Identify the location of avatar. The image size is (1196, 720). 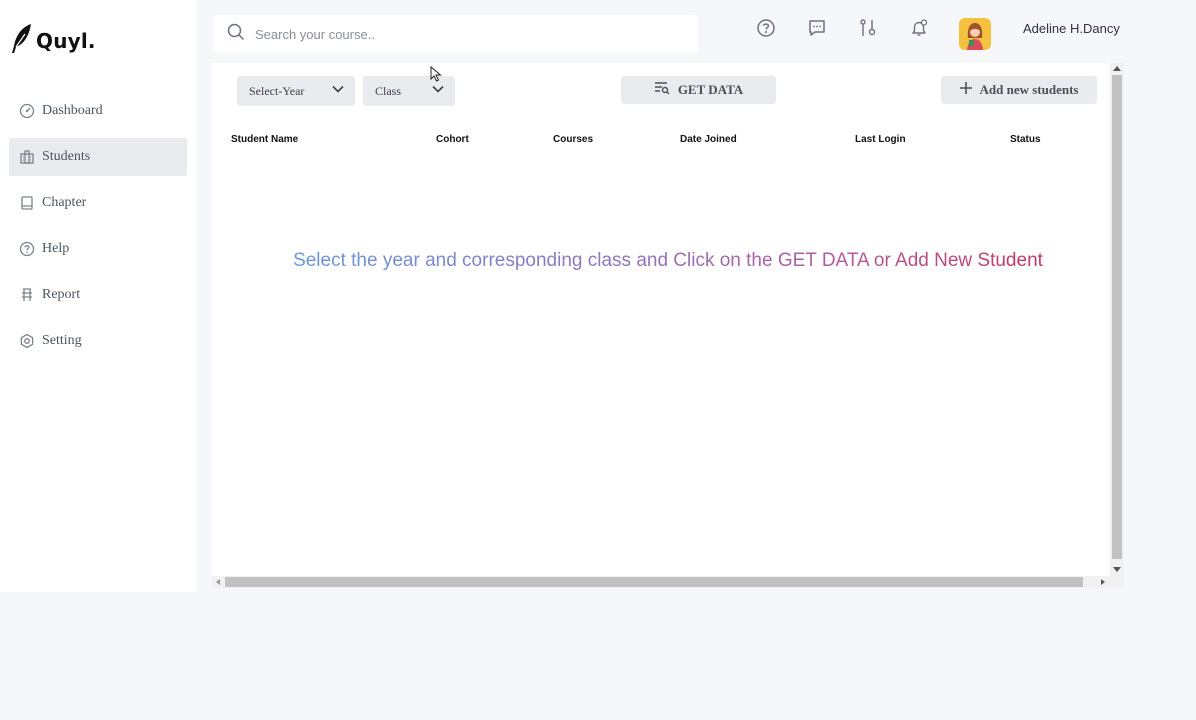
(975, 34).